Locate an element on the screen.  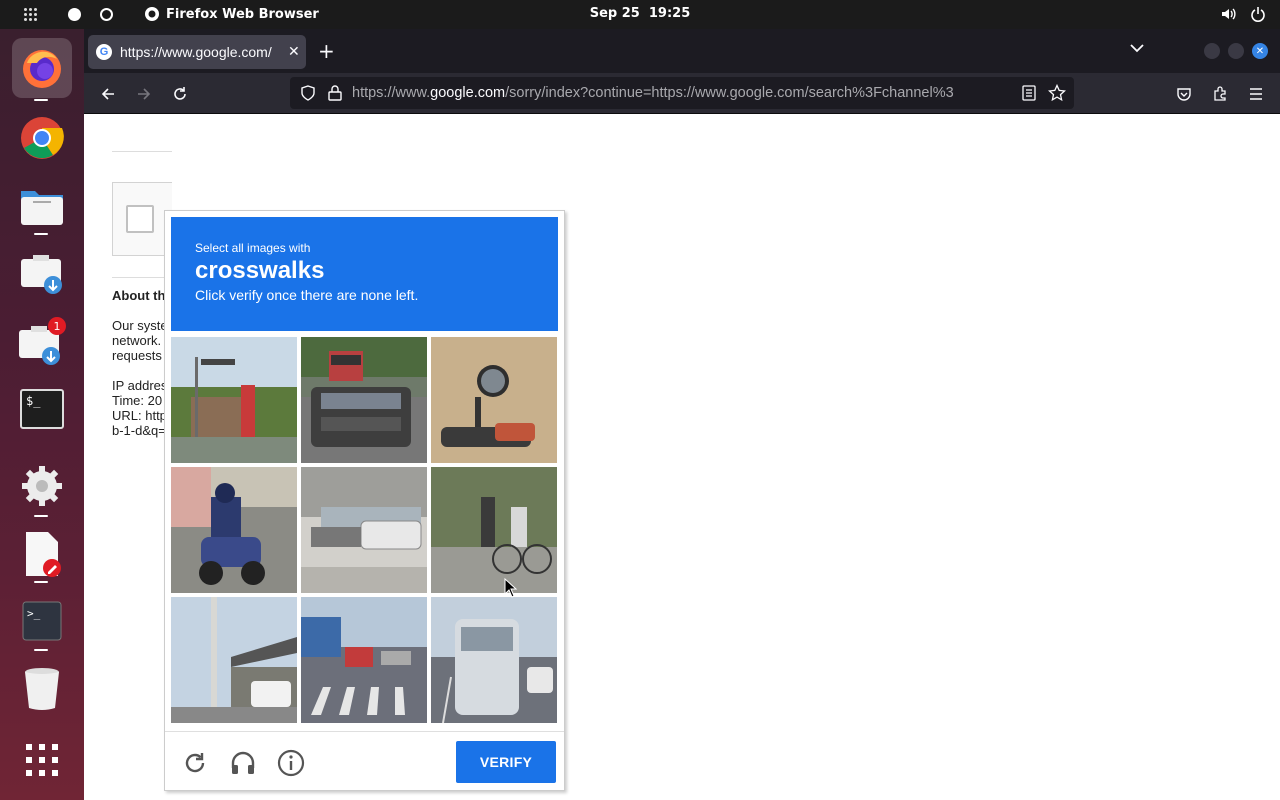
firefox-icon is located at coordinates (42, 69).